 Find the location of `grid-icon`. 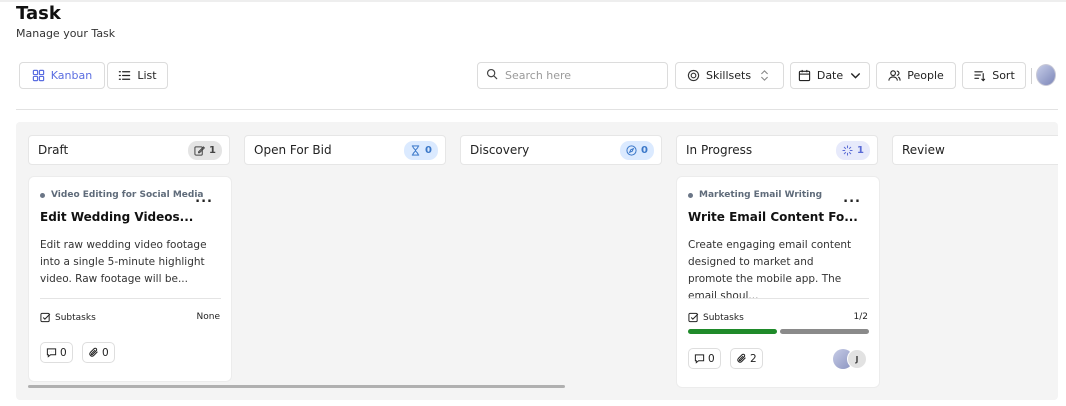

grid-icon is located at coordinates (38, 75).